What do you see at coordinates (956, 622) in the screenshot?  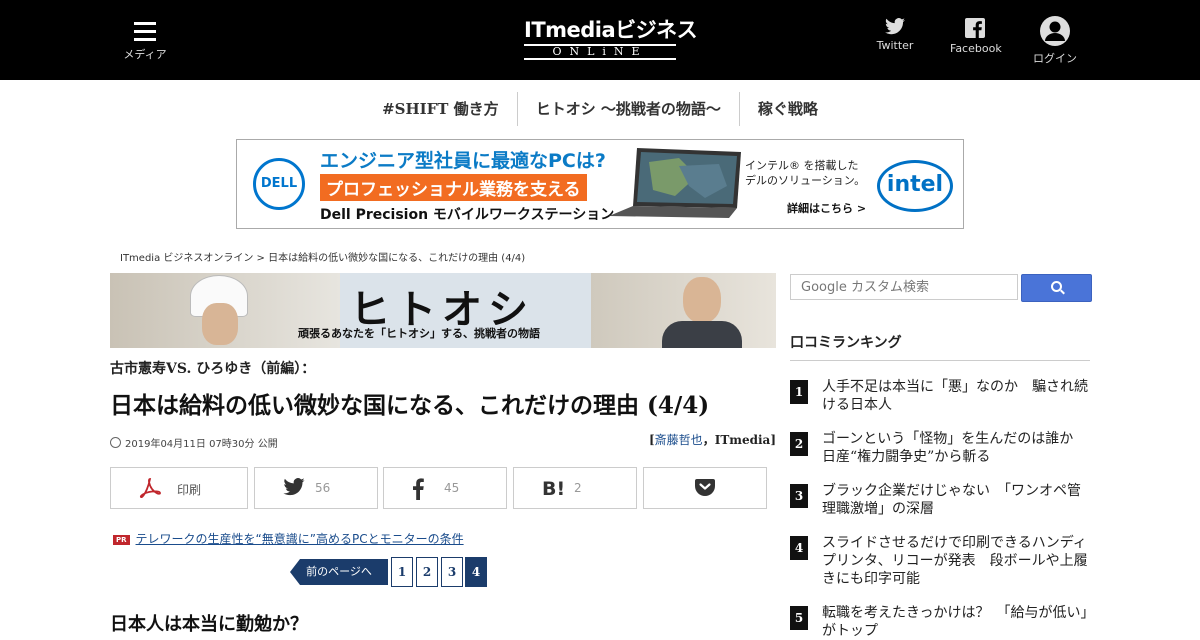 I see `ranking-title-link: 転職を考えたきっかけは？ 「給与が低い」がトップ` at bounding box center [956, 622].